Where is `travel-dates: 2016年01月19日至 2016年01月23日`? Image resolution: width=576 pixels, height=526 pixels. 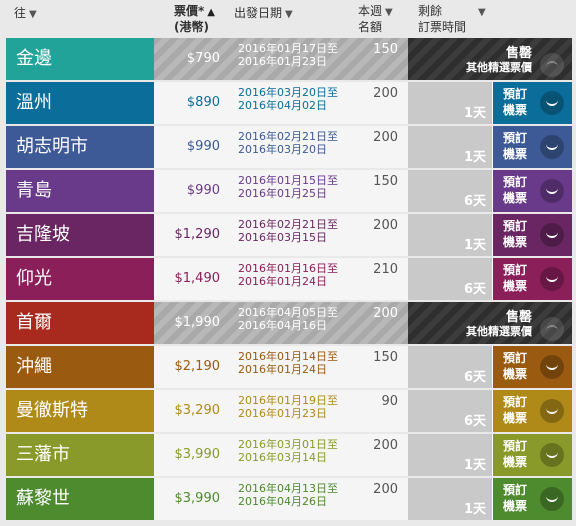 travel-dates: 2016年01月19日至 2016年01月23日 is located at coordinates (288, 407).